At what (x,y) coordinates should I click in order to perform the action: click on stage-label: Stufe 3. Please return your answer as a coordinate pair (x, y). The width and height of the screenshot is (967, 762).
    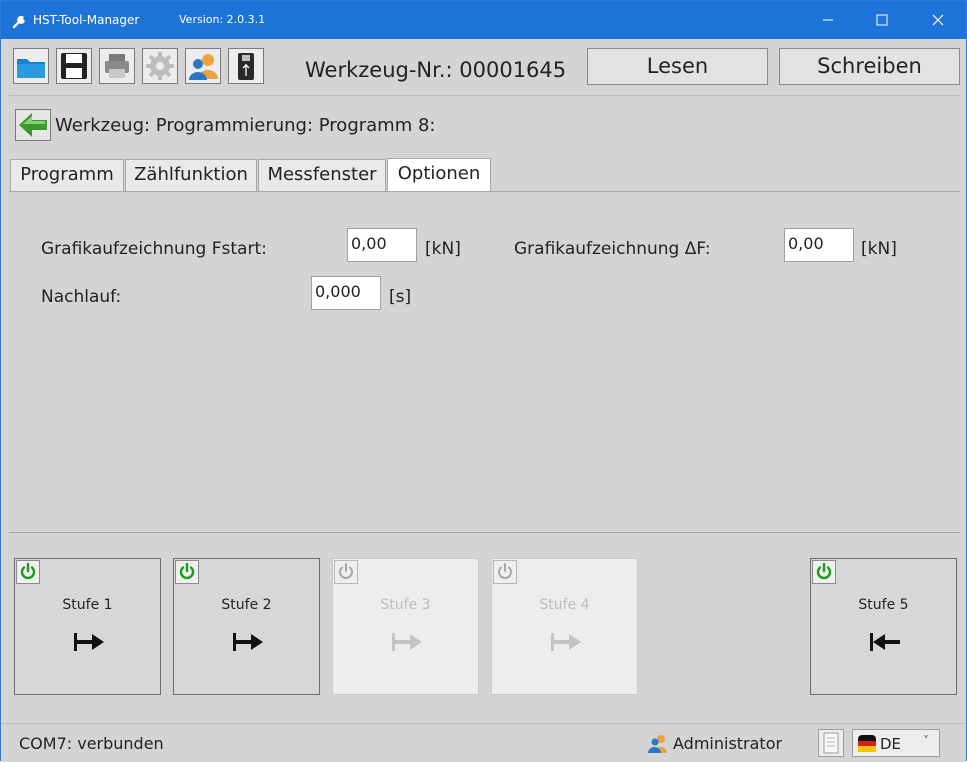
    Looking at the image, I should click on (405, 605).